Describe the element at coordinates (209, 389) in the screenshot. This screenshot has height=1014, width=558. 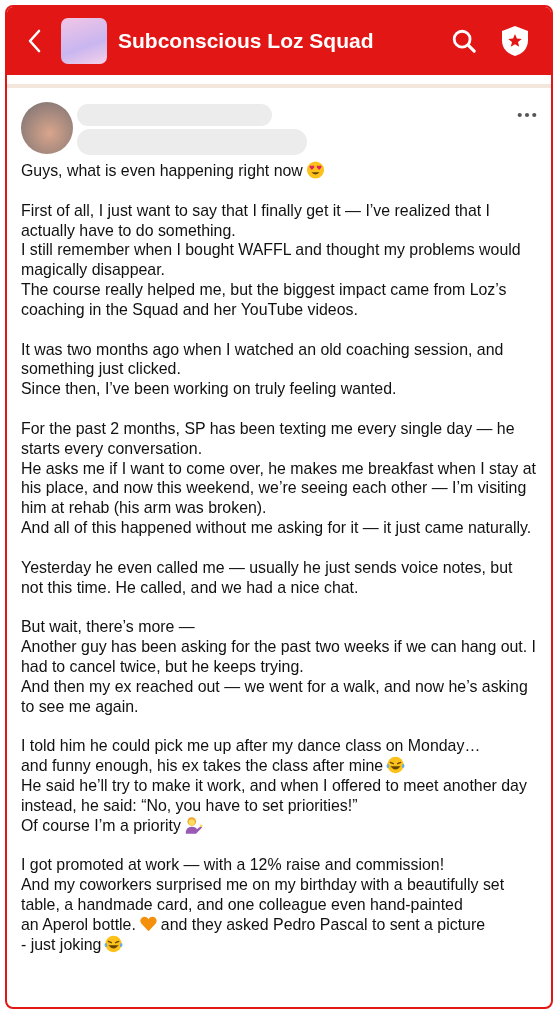
I see `post-text: Since then, I’ve been working on truly feeling wanted.` at that location.